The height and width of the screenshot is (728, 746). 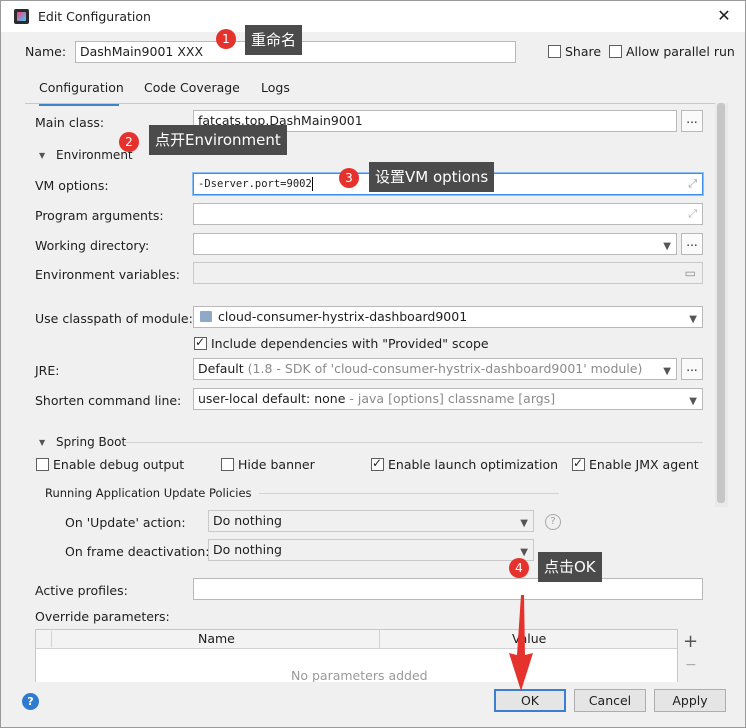 I want to click on tab-logs: Logs, so click(x=275, y=91).